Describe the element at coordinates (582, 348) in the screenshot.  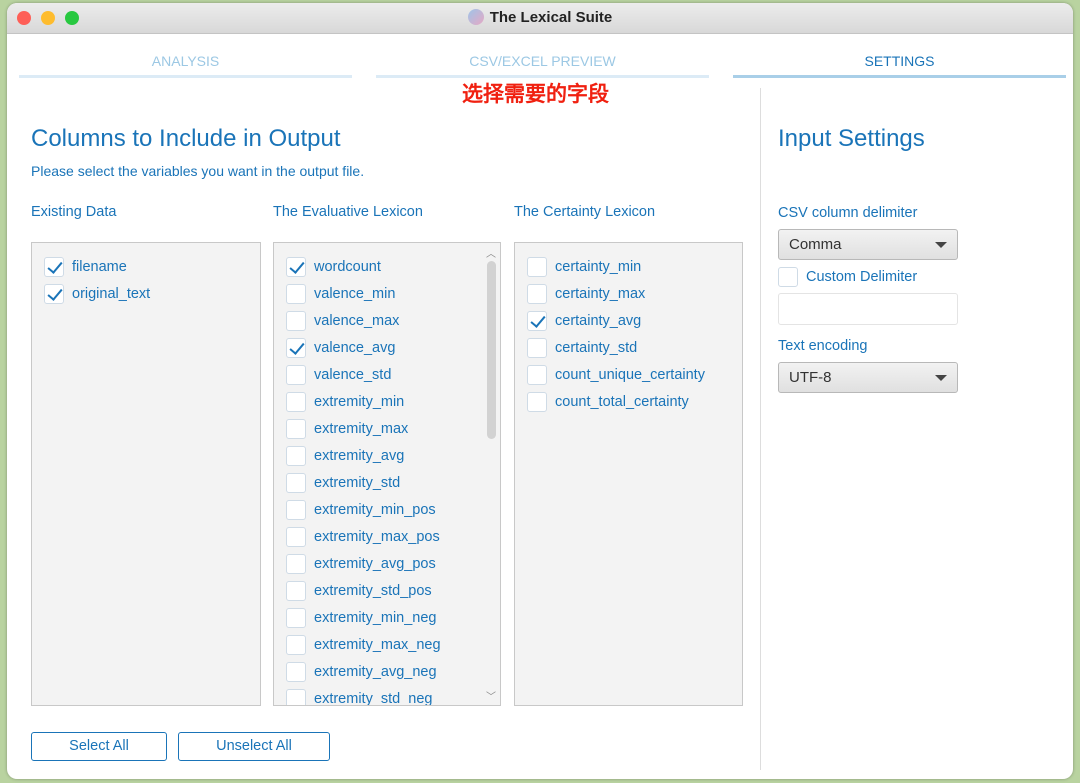
I see `column-option-certainty-std: certainty_std` at that location.